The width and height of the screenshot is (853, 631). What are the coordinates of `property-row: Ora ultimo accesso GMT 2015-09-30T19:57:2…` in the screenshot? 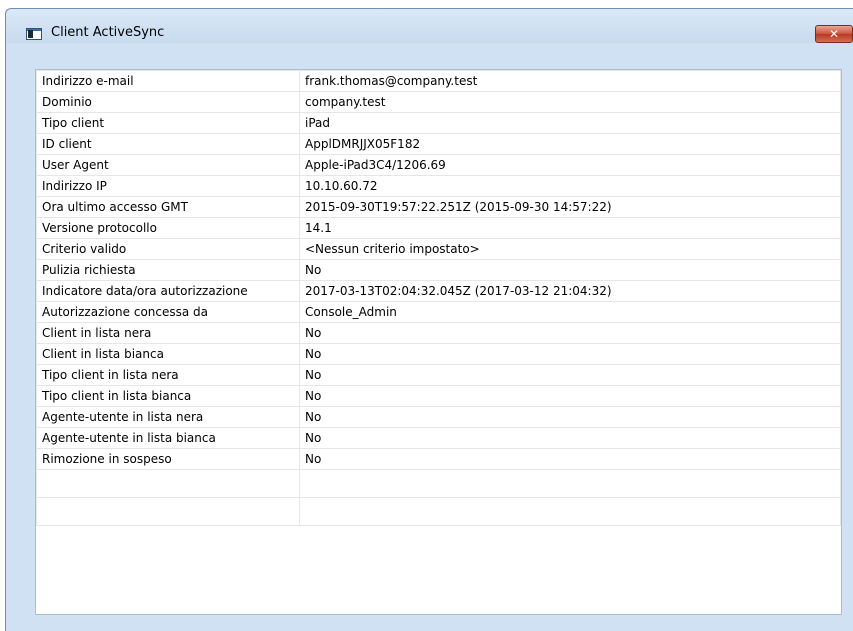 It's located at (438, 207).